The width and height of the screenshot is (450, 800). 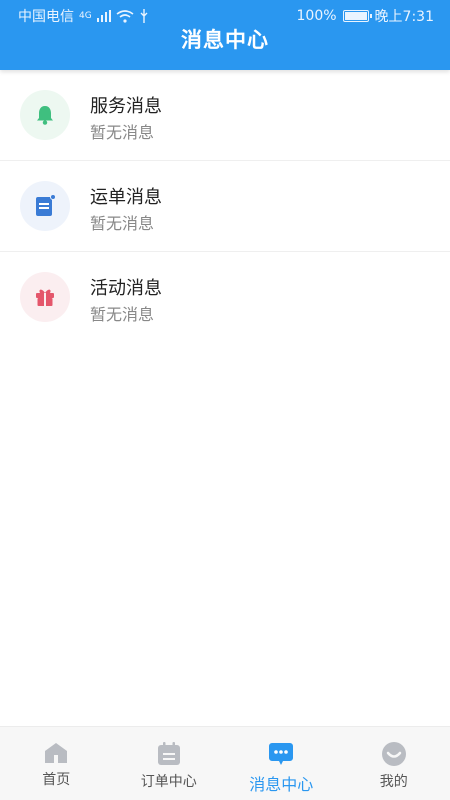 What do you see at coordinates (281, 754) in the screenshot?
I see `chat-icon` at bounding box center [281, 754].